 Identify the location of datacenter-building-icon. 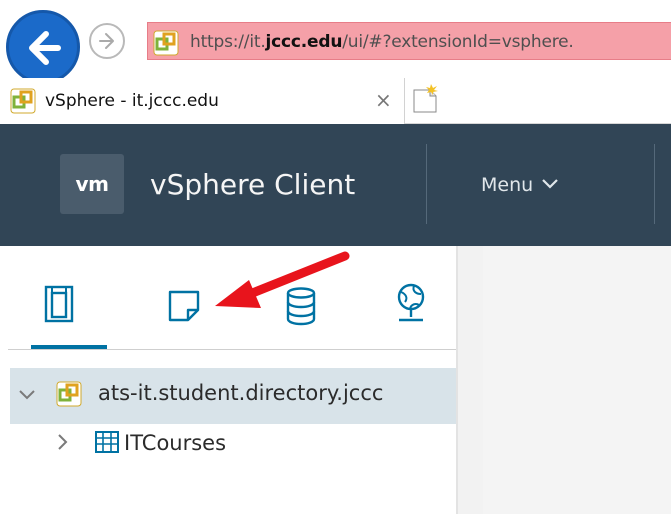
(107, 442).